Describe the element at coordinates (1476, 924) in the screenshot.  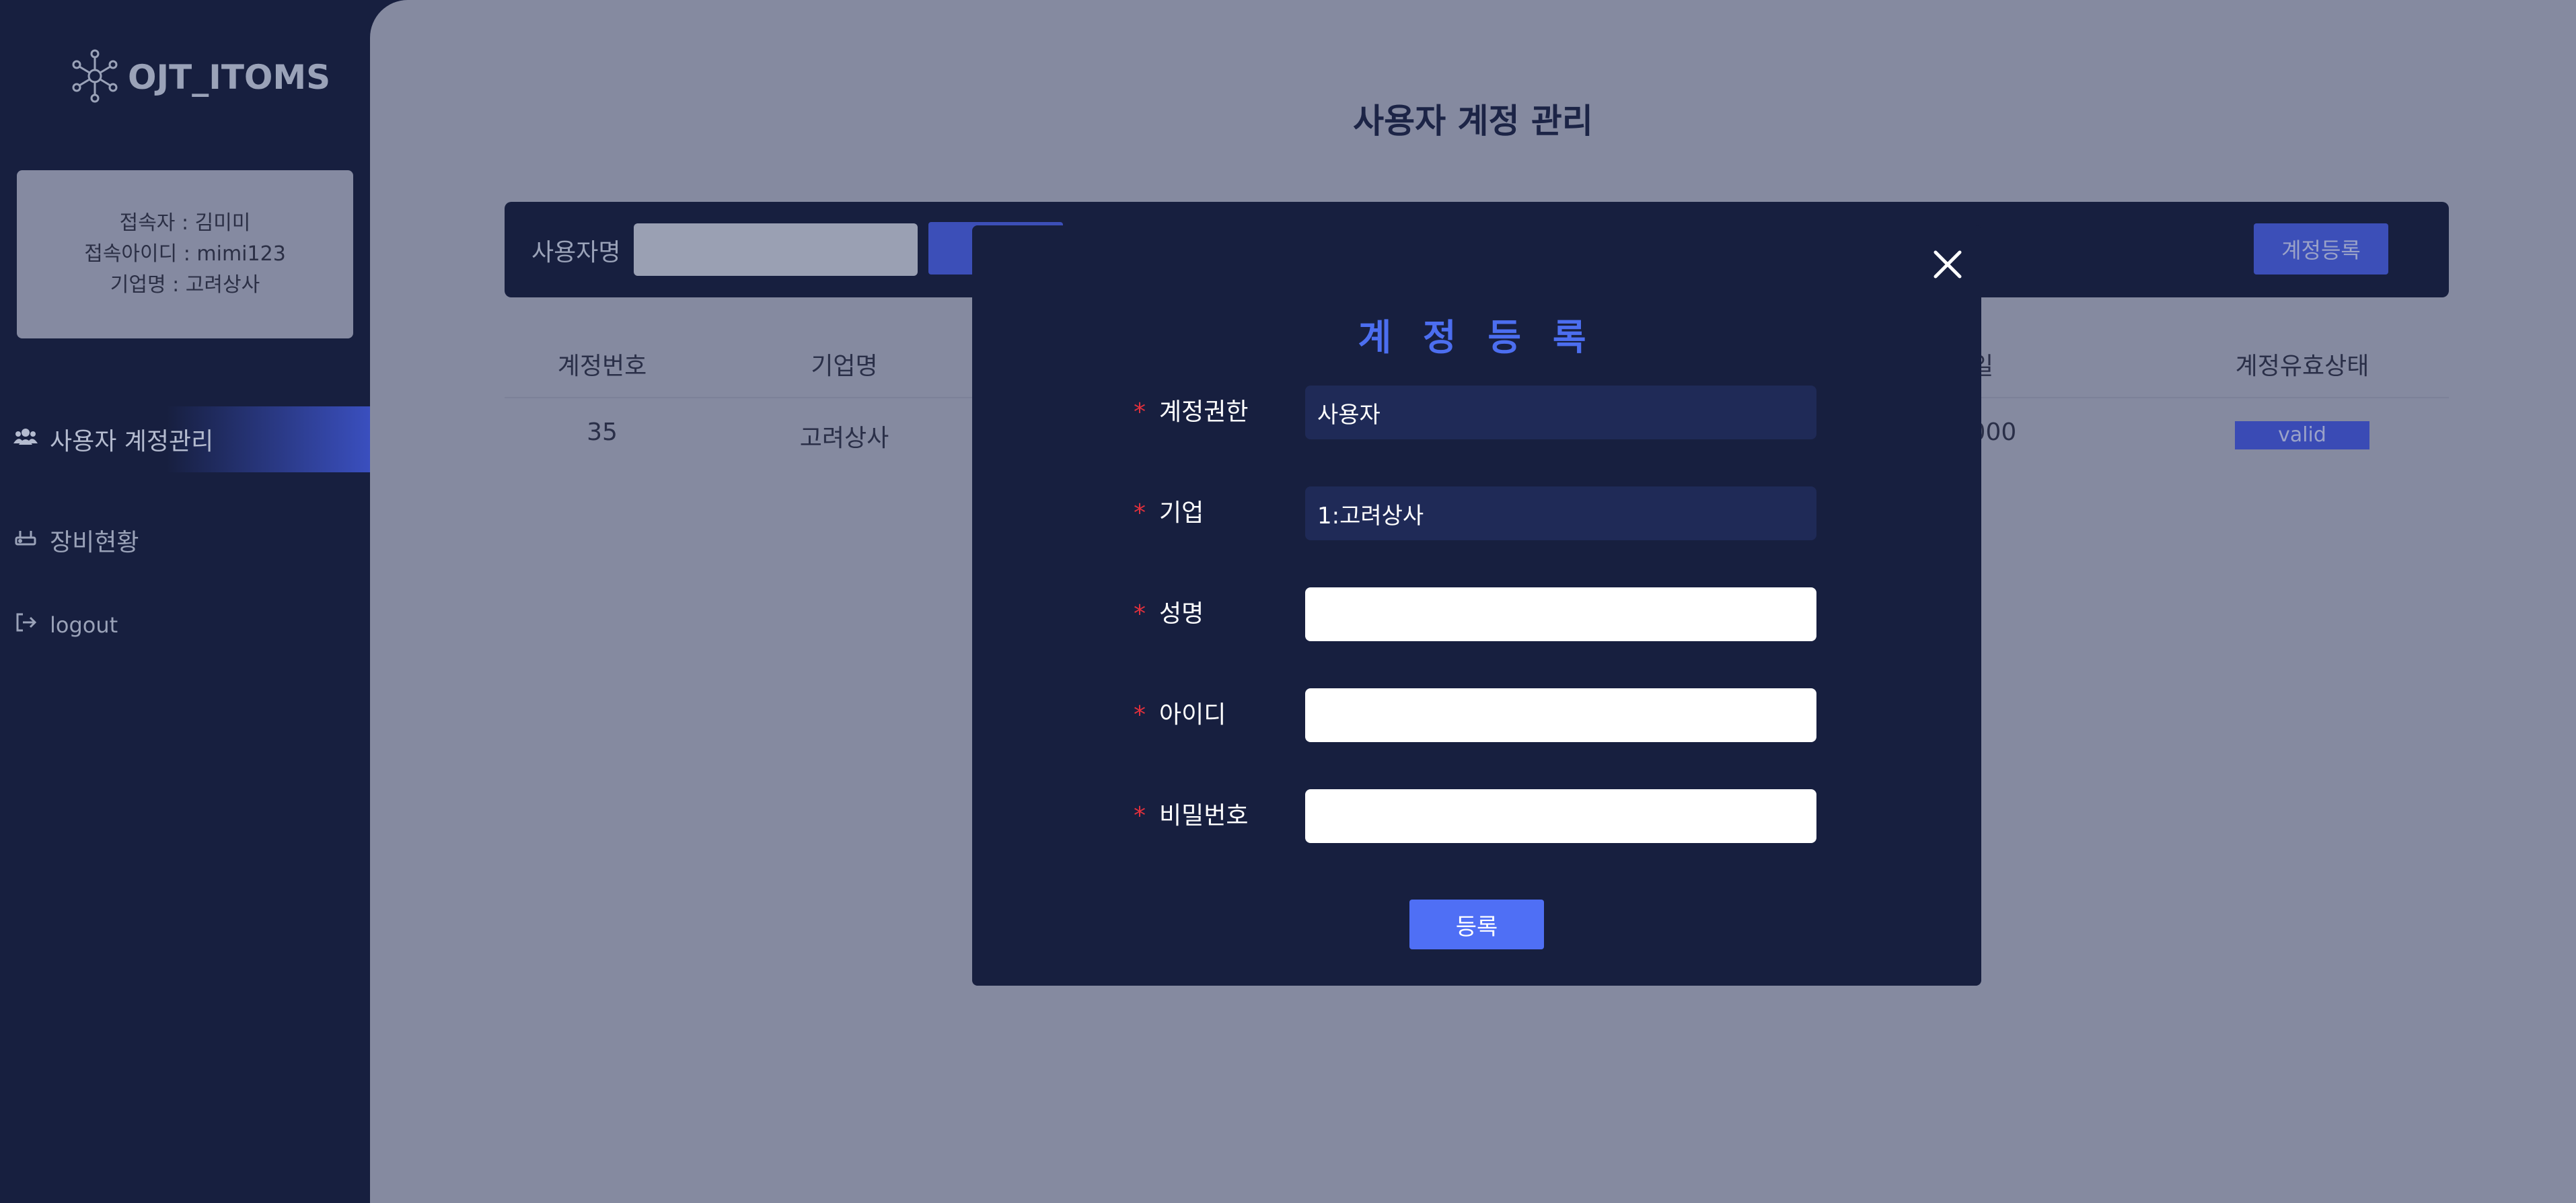
I see `submit-button: 등록` at that location.